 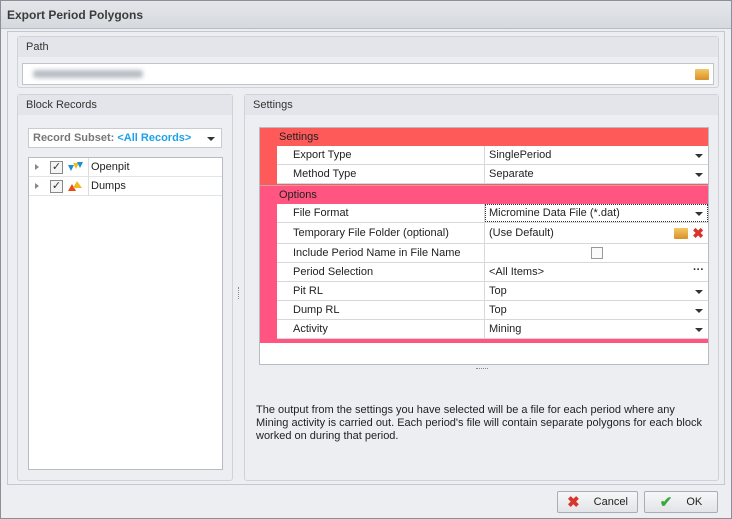 I want to click on property-name: Include Period Name in File Name, so click(x=381, y=253).